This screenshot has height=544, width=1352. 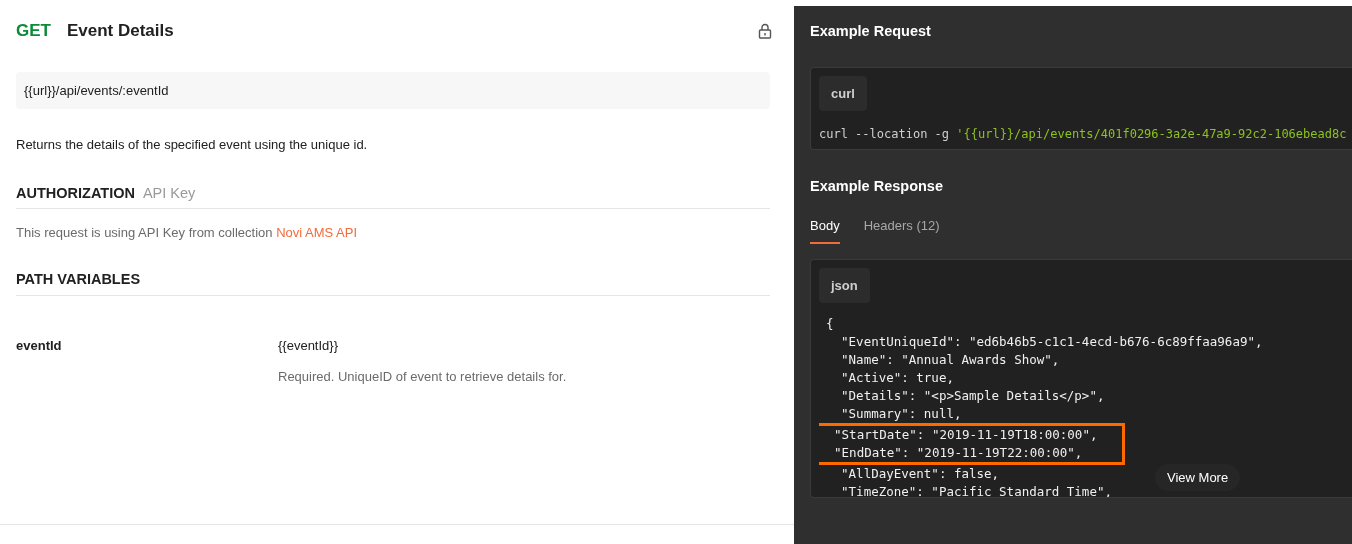 I want to click on description: Returns the details of the specified event using the unique id., so click(x=192, y=145).